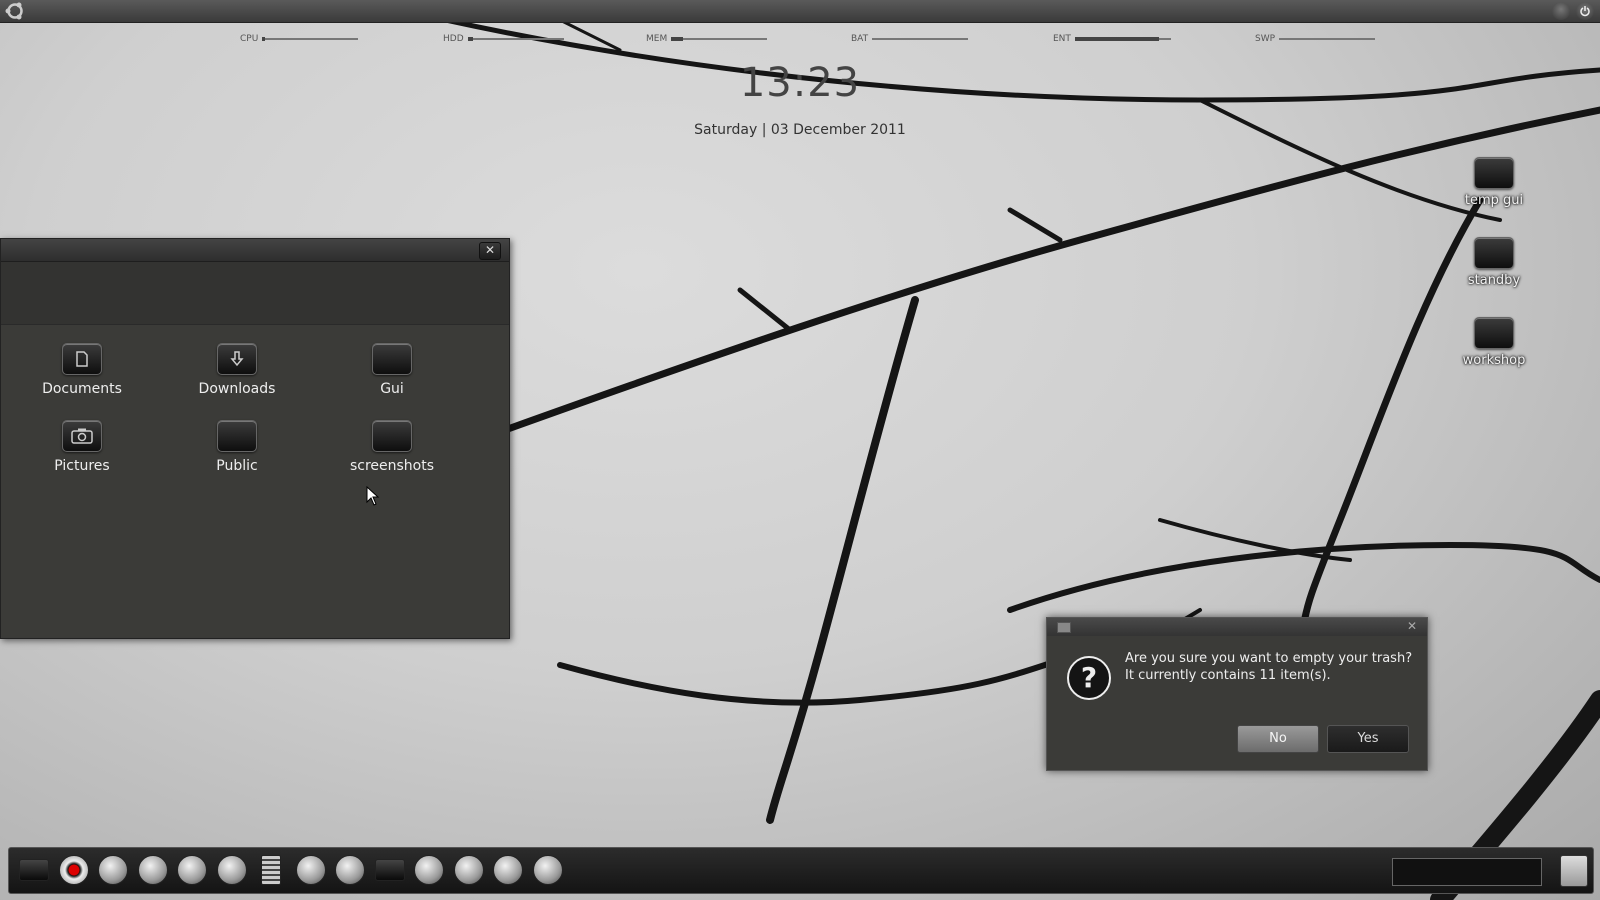  What do you see at coordinates (1494, 280) in the screenshot?
I see `desktop-icon-label: standby` at bounding box center [1494, 280].